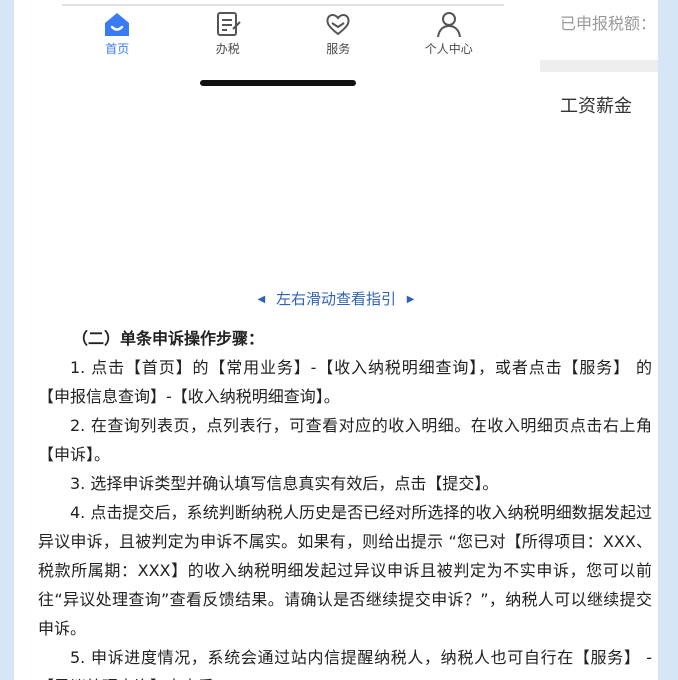  Describe the element at coordinates (599, 66) in the screenshot. I see `placeholder-bar` at that location.